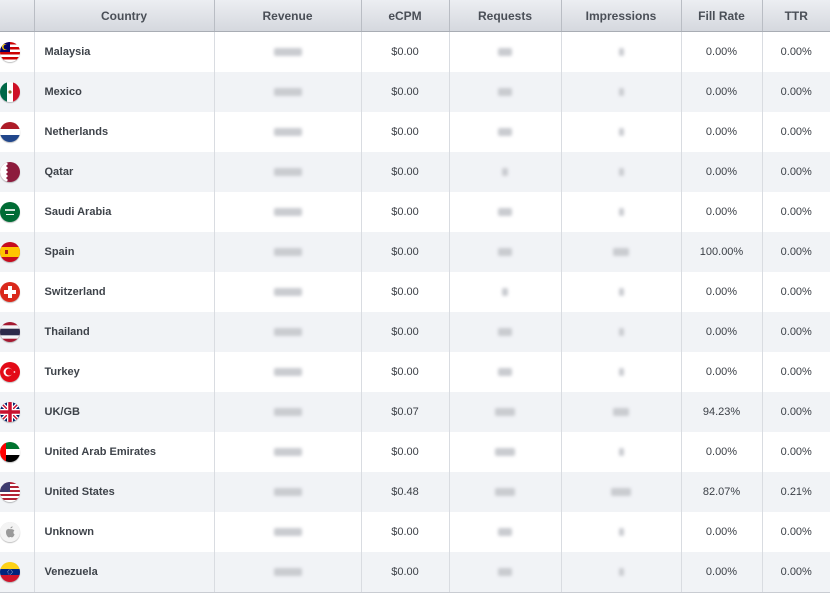  Describe the element at coordinates (10, 92) in the screenshot. I see `flag-mexico-icon` at that location.